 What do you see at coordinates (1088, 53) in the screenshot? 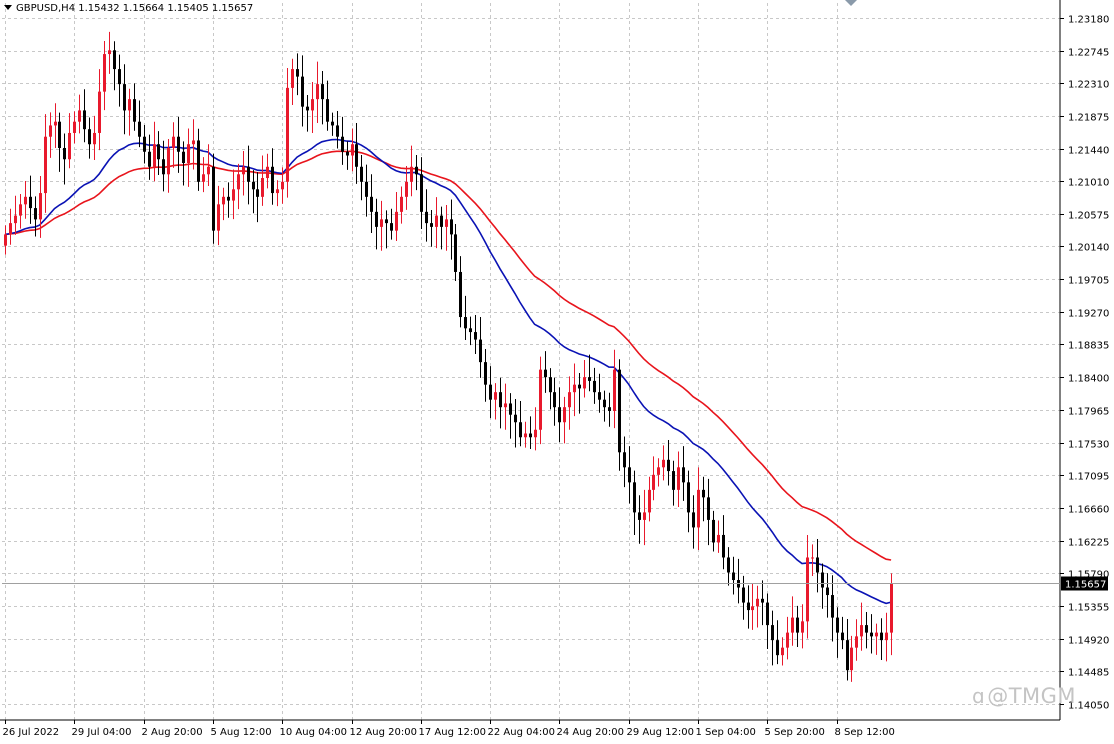
I see `y-tick-label: 1.22745` at bounding box center [1088, 53].